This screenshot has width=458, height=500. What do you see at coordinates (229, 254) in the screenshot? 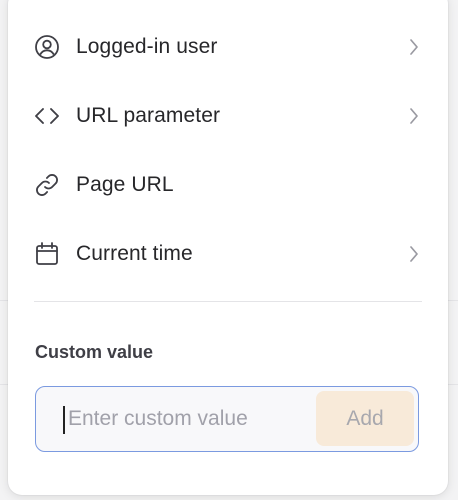
I see `menu-item-current-time: Current time` at bounding box center [229, 254].